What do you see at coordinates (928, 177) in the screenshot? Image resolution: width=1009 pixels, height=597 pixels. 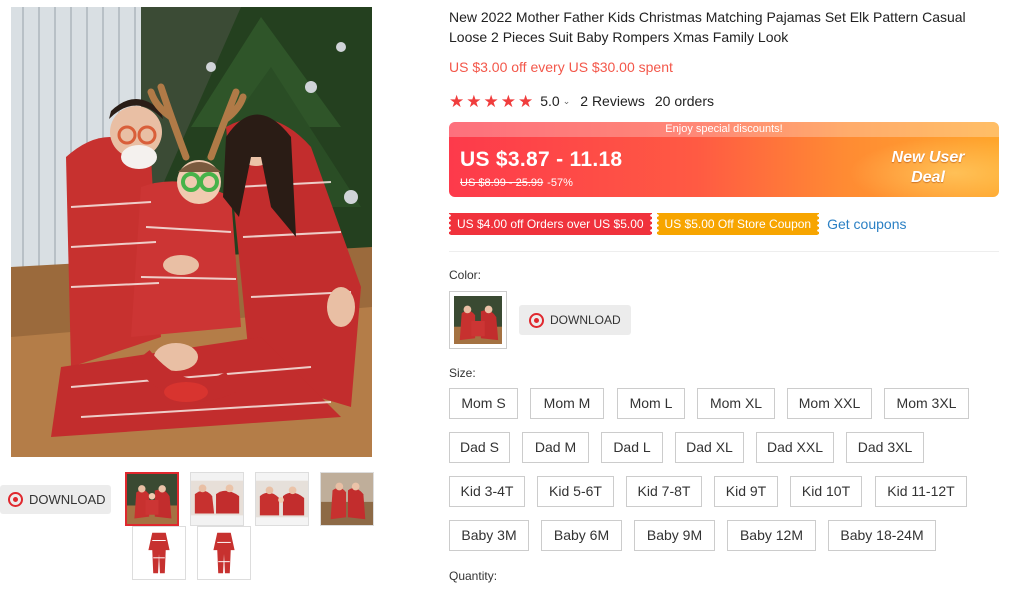 I see `deal-line-2: Deal` at bounding box center [928, 177].